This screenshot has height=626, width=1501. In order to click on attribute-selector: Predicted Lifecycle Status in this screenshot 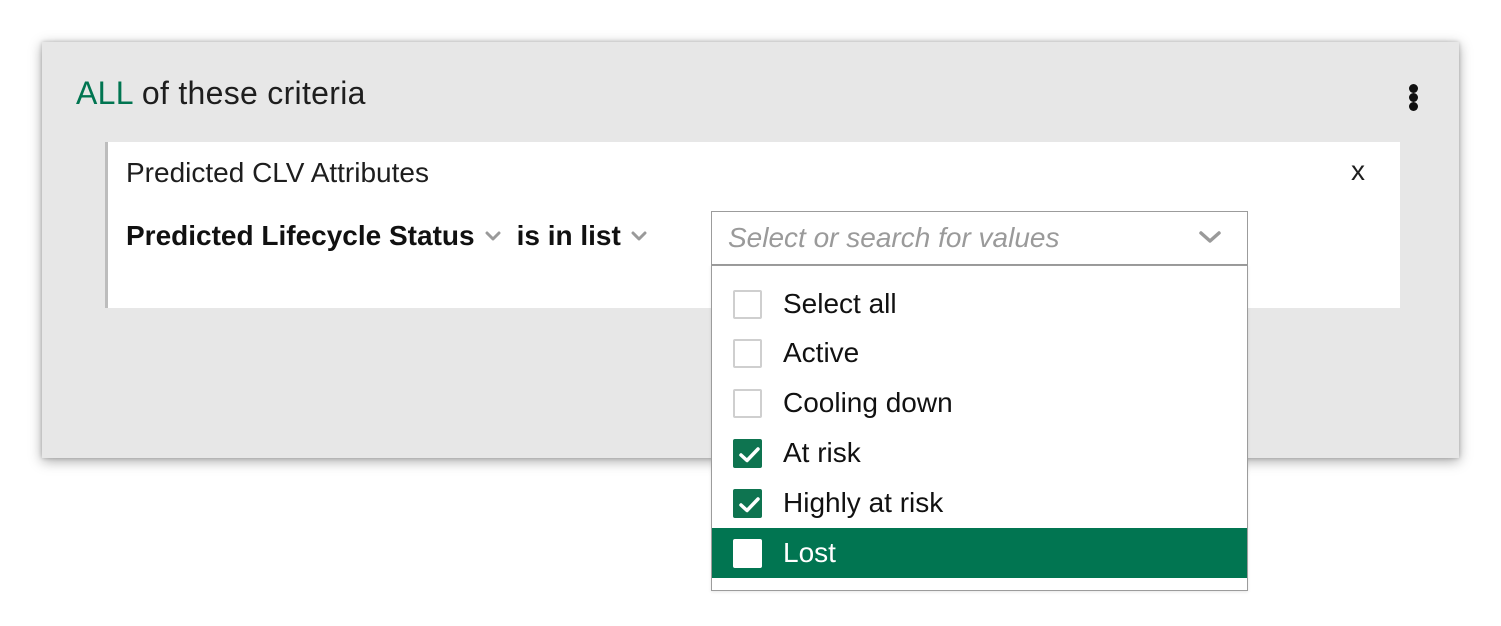, I will do `click(313, 236)`.